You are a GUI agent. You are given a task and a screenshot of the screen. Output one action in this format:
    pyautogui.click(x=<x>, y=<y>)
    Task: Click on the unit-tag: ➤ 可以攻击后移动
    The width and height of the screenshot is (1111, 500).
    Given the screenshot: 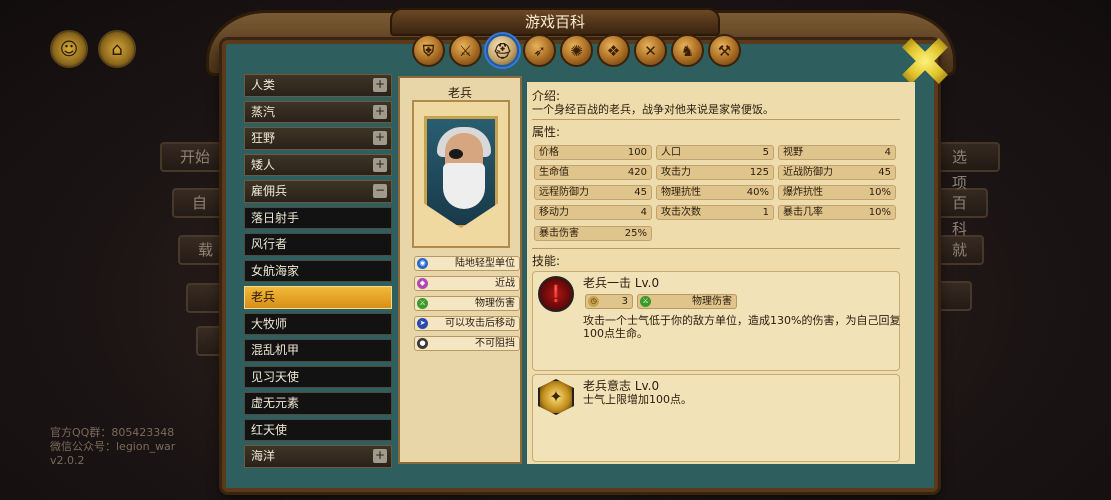 What is the action you would take?
    pyautogui.click(x=467, y=323)
    